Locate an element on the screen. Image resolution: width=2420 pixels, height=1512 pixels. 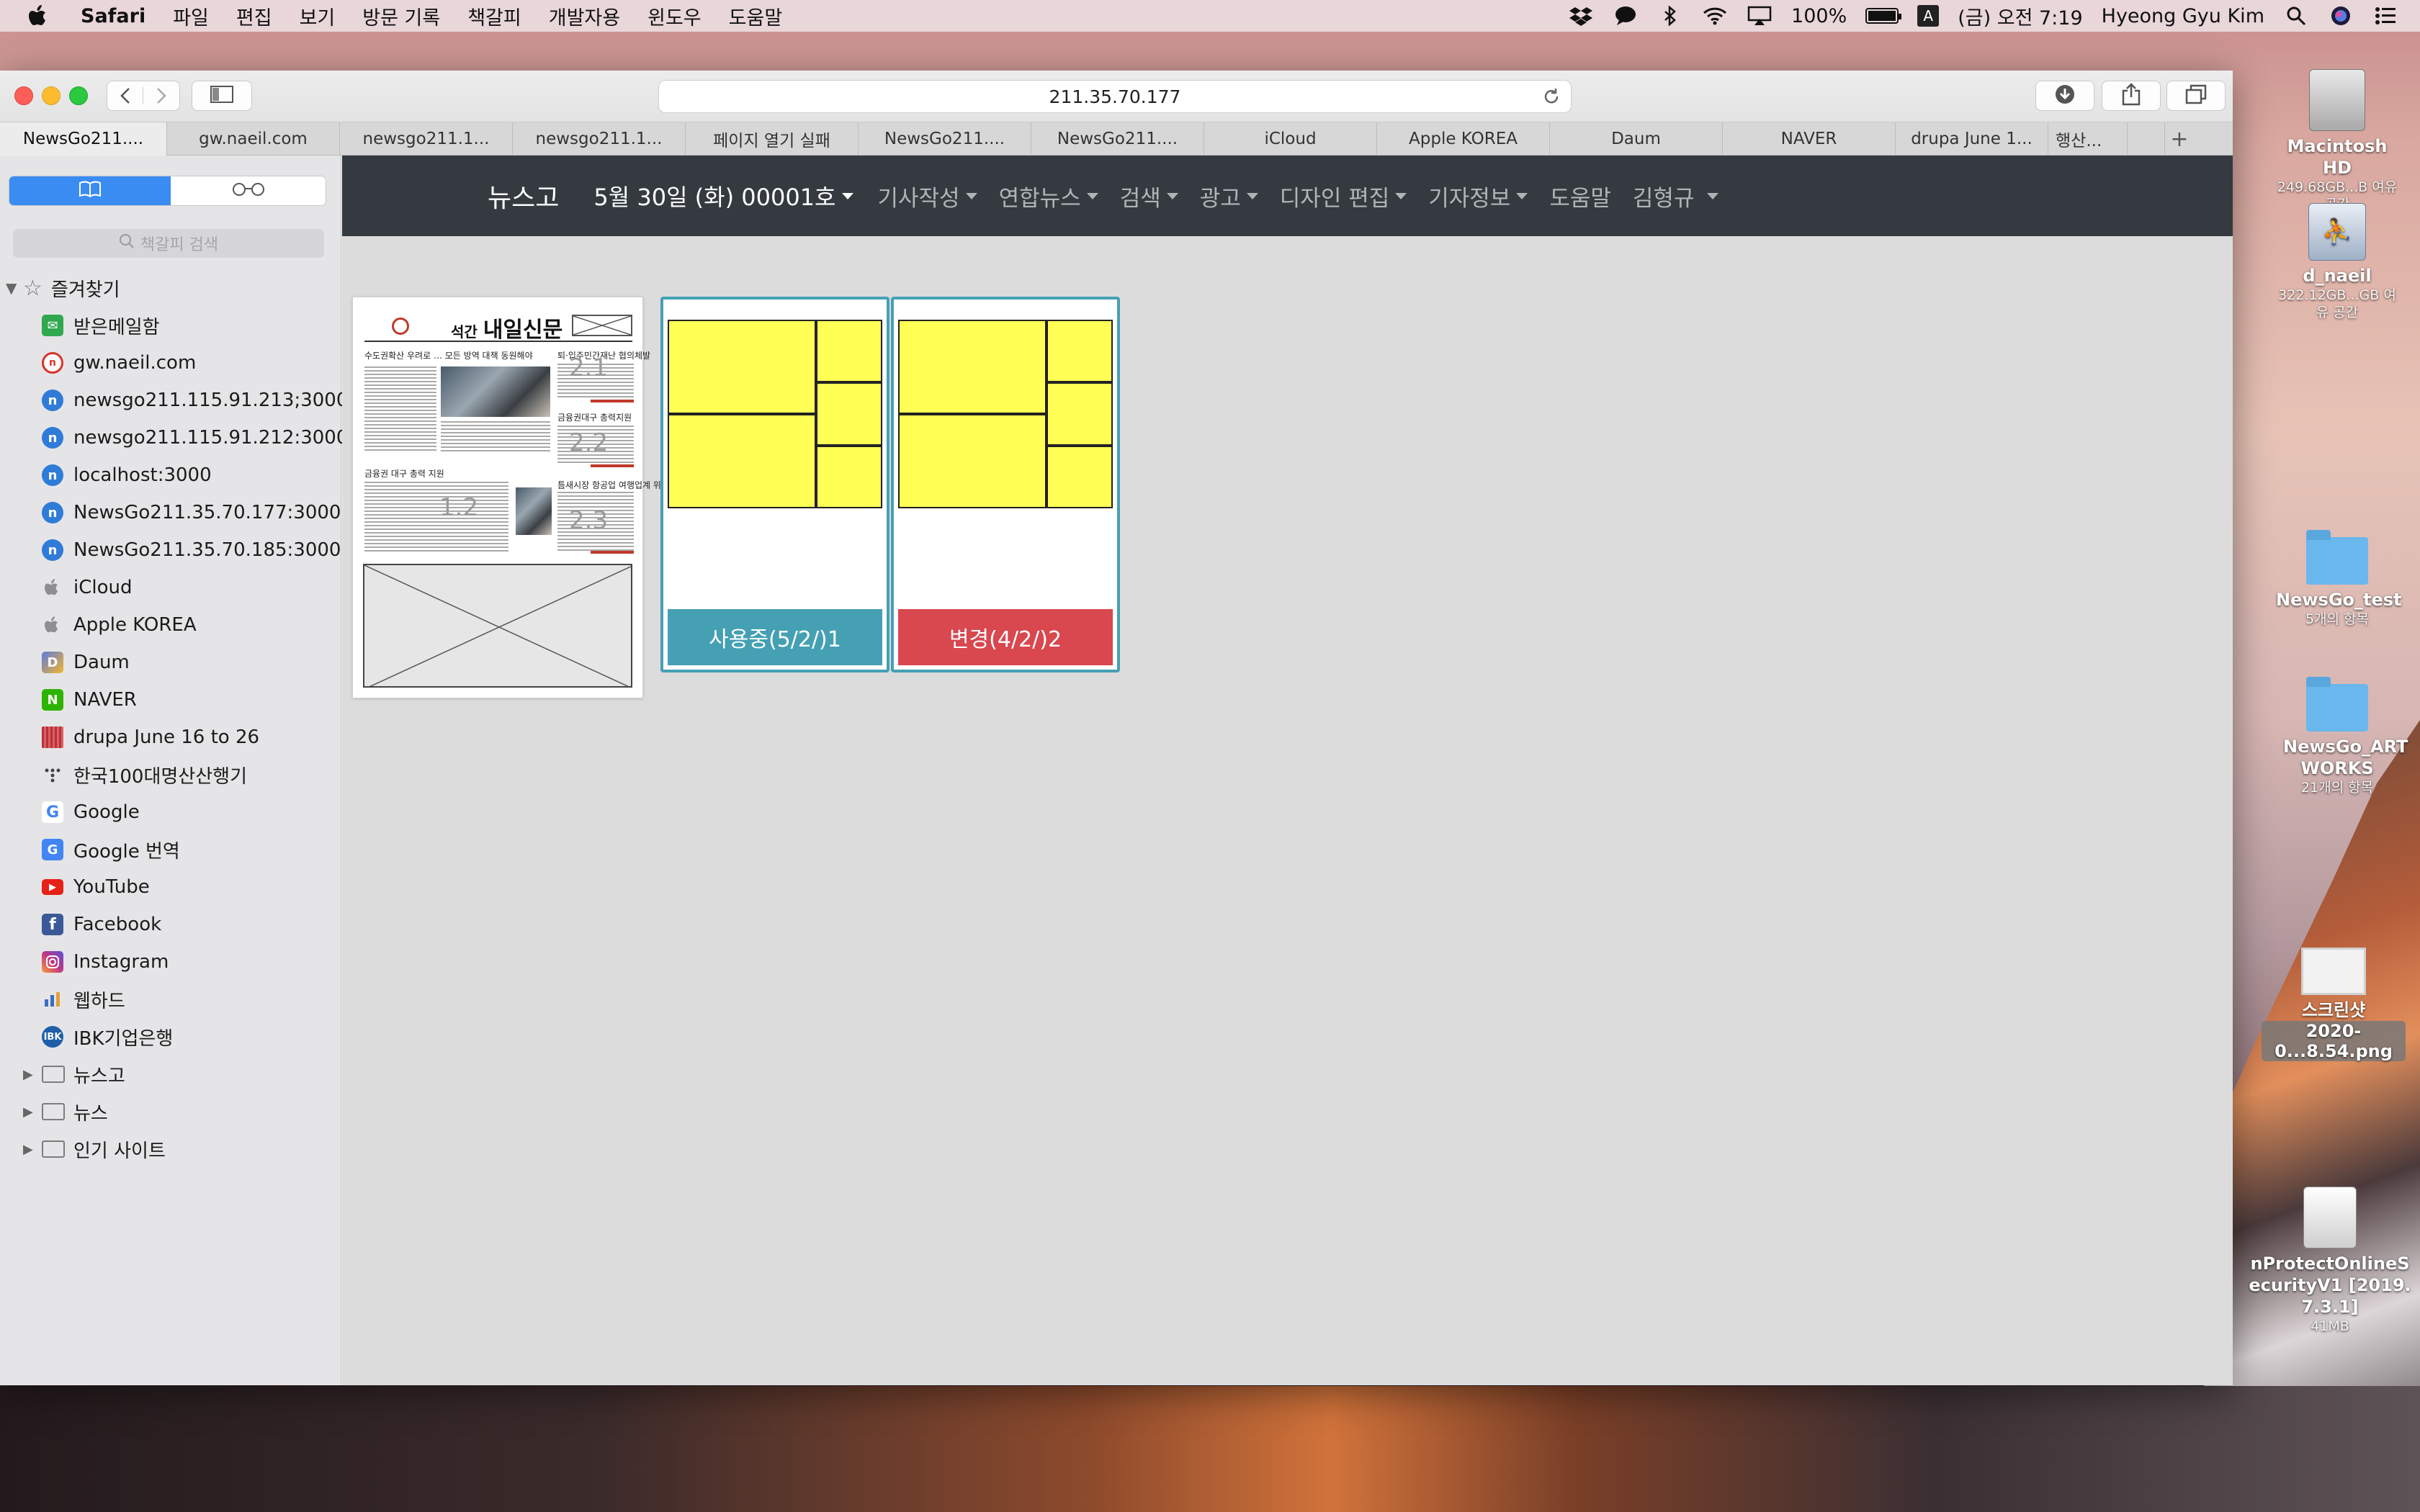
bookmark-inbox: ✉ 받은메일함 is located at coordinates (170, 325).